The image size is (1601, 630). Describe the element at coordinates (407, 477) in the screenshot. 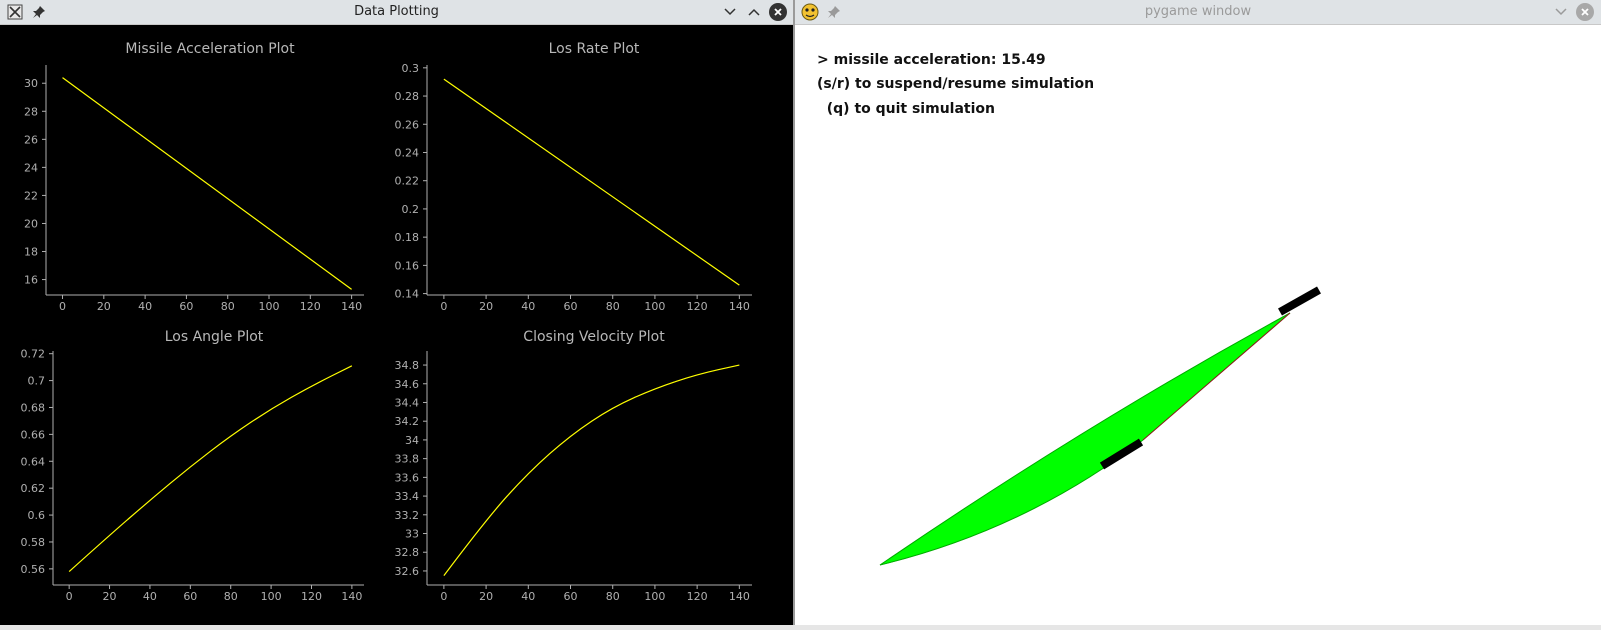

I see `y-tick-label: 33.6` at that location.